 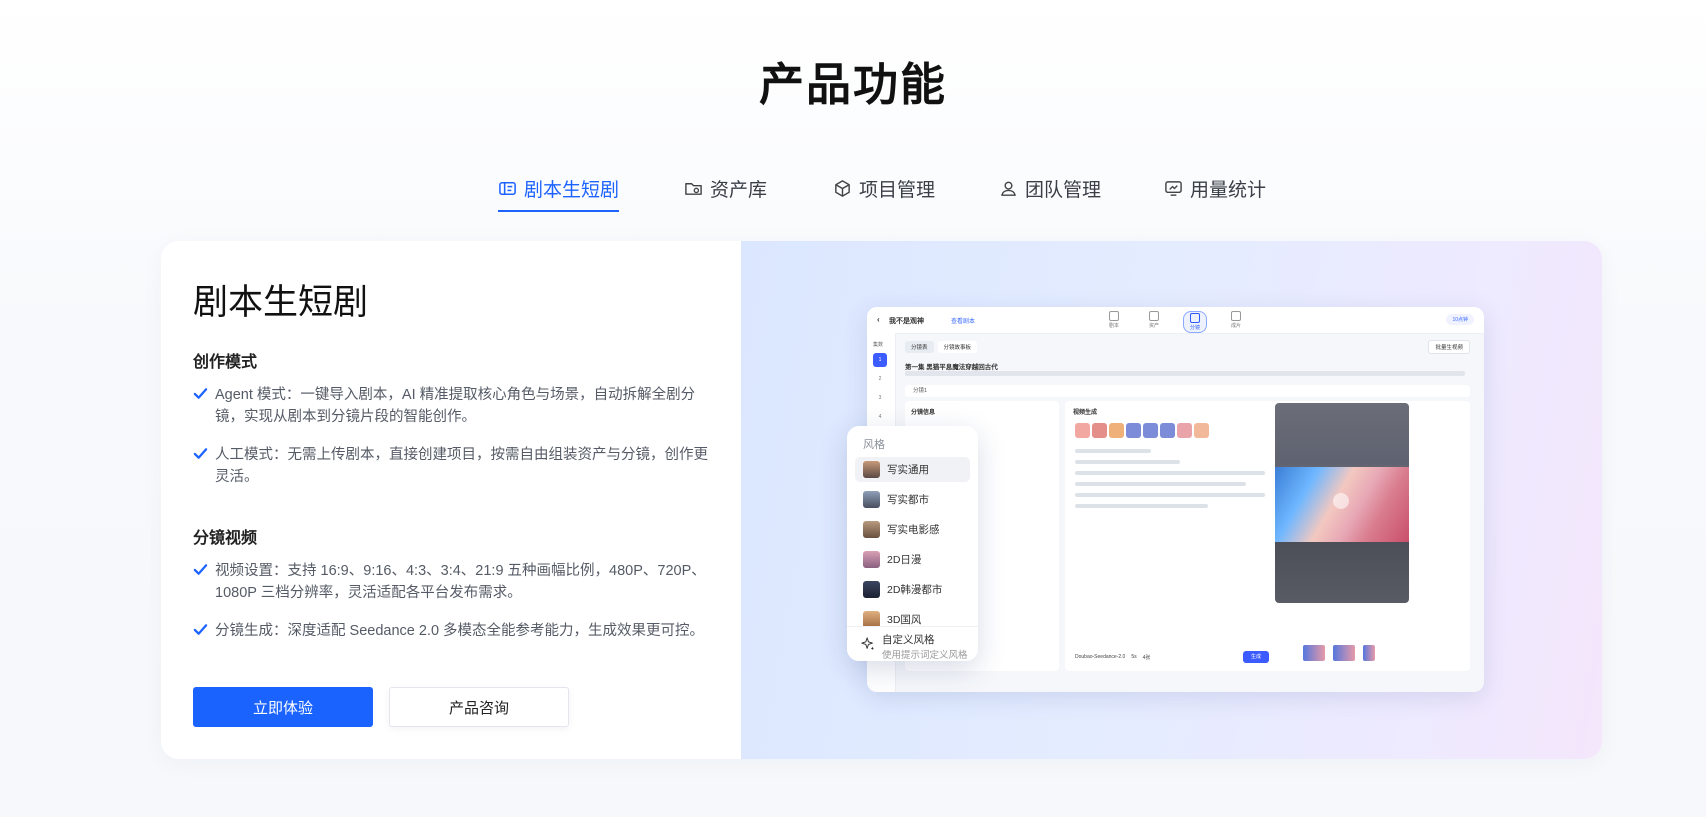 What do you see at coordinates (878, 319) in the screenshot?
I see `back-arrow-icon: ‹` at bounding box center [878, 319].